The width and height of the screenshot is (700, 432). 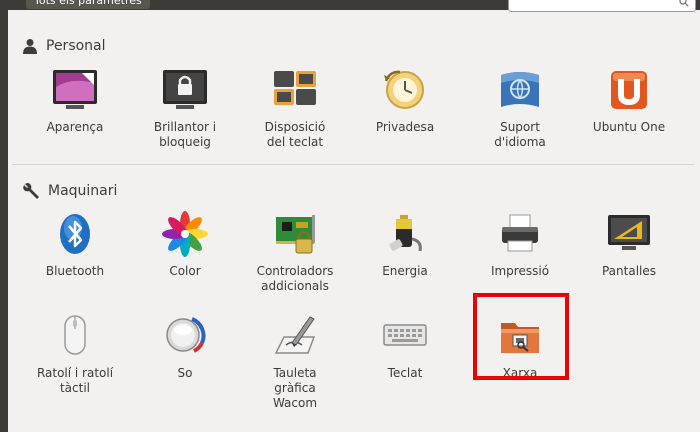 I want to click on settings-item-mouse-touchpad: Ratolí i ratolí tàctil, so click(x=75, y=354).